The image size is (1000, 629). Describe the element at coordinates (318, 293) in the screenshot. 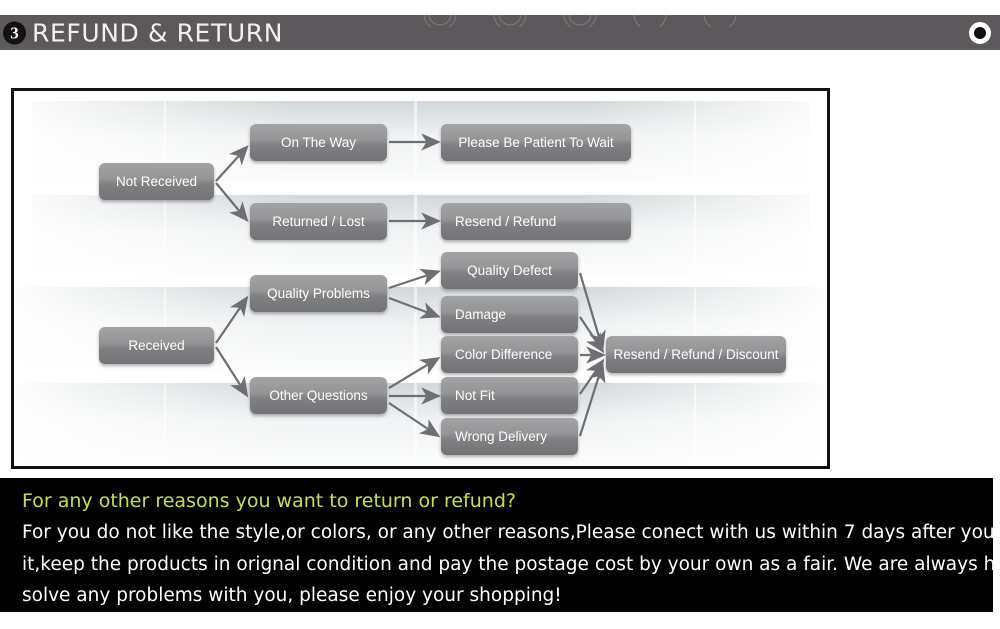

I see `node-quality-problems: Quality Problems` at that location.